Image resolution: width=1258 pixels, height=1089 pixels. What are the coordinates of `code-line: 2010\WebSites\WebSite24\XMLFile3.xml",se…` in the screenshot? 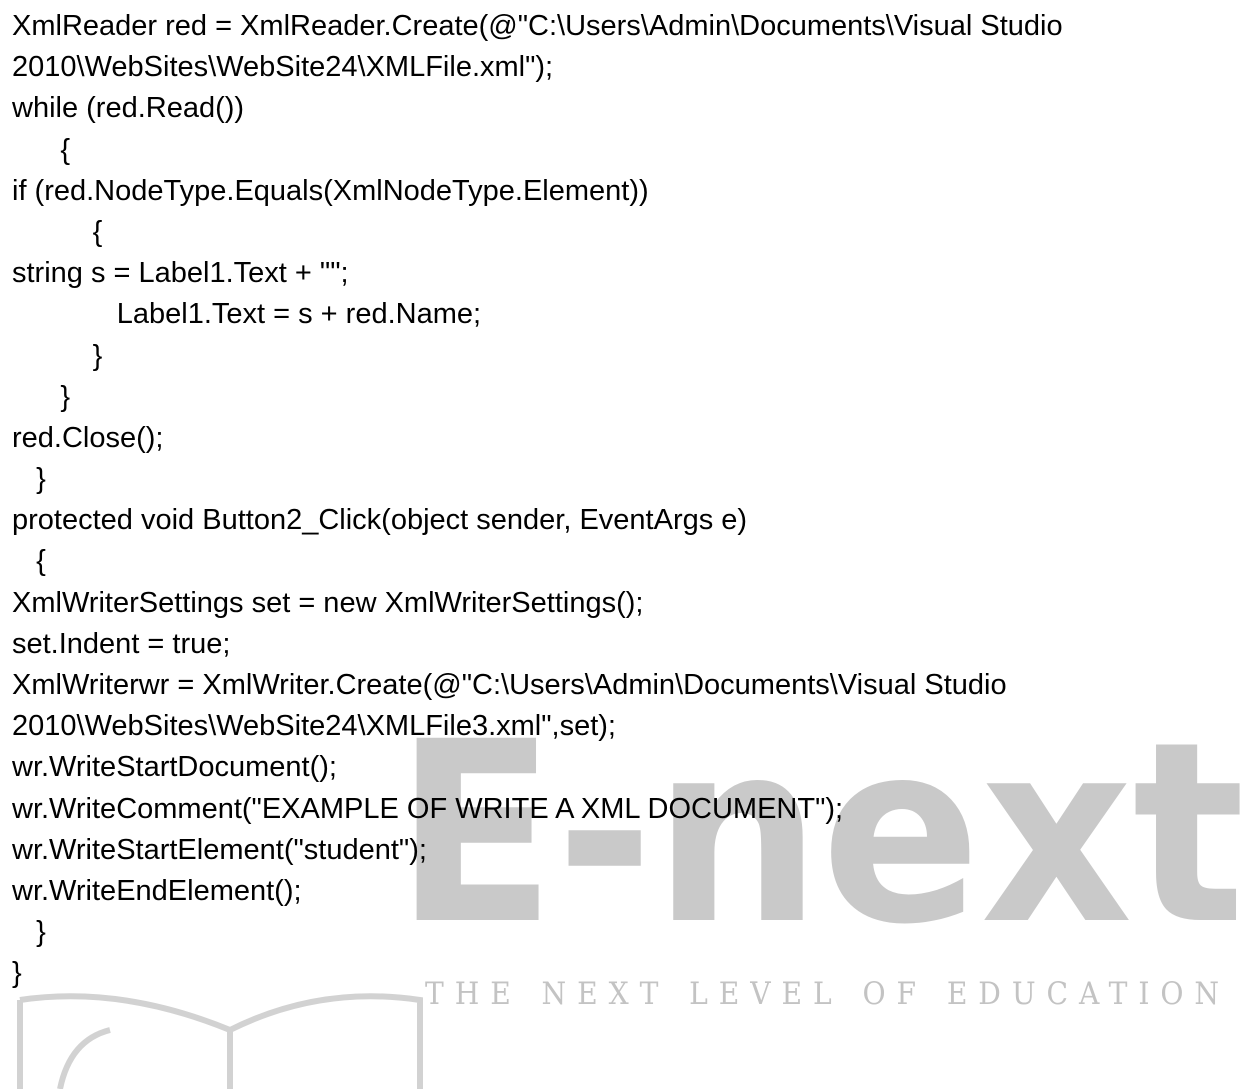 It's located at (314, 726).